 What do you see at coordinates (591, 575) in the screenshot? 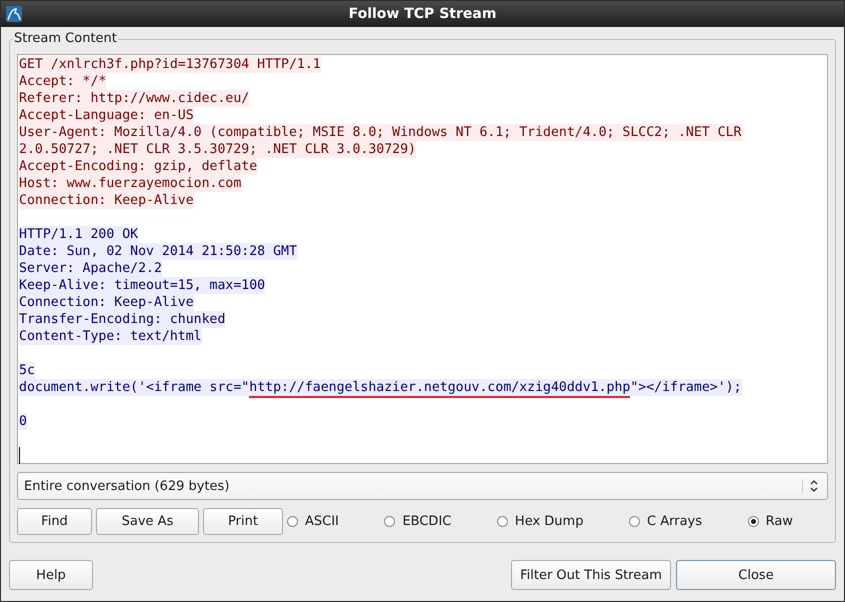
I see `filter-out-button: Filter Out This Stream` at bounding box center [591, 575].